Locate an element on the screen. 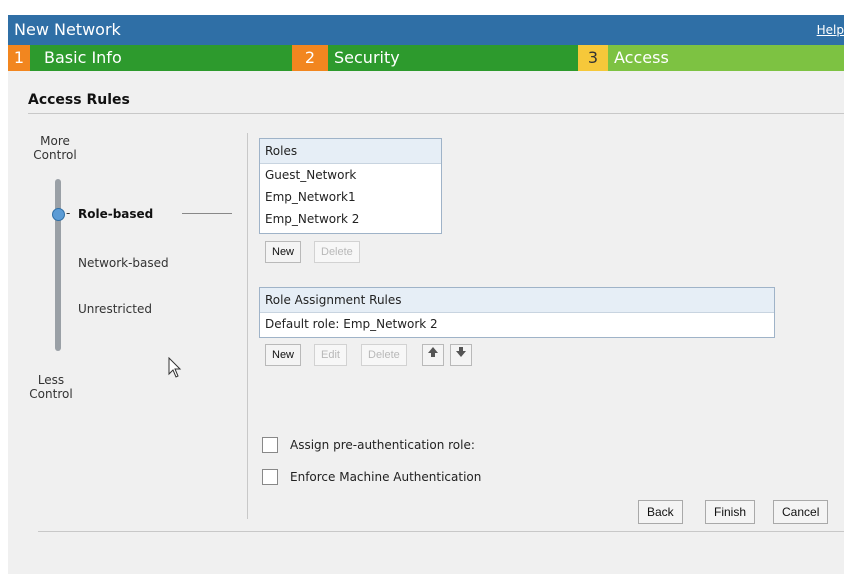 This screenshot has height=574, width=844. wizard-steps: 1 Basic Info 2 Security 3 Access is located at coordinates (426, 58).